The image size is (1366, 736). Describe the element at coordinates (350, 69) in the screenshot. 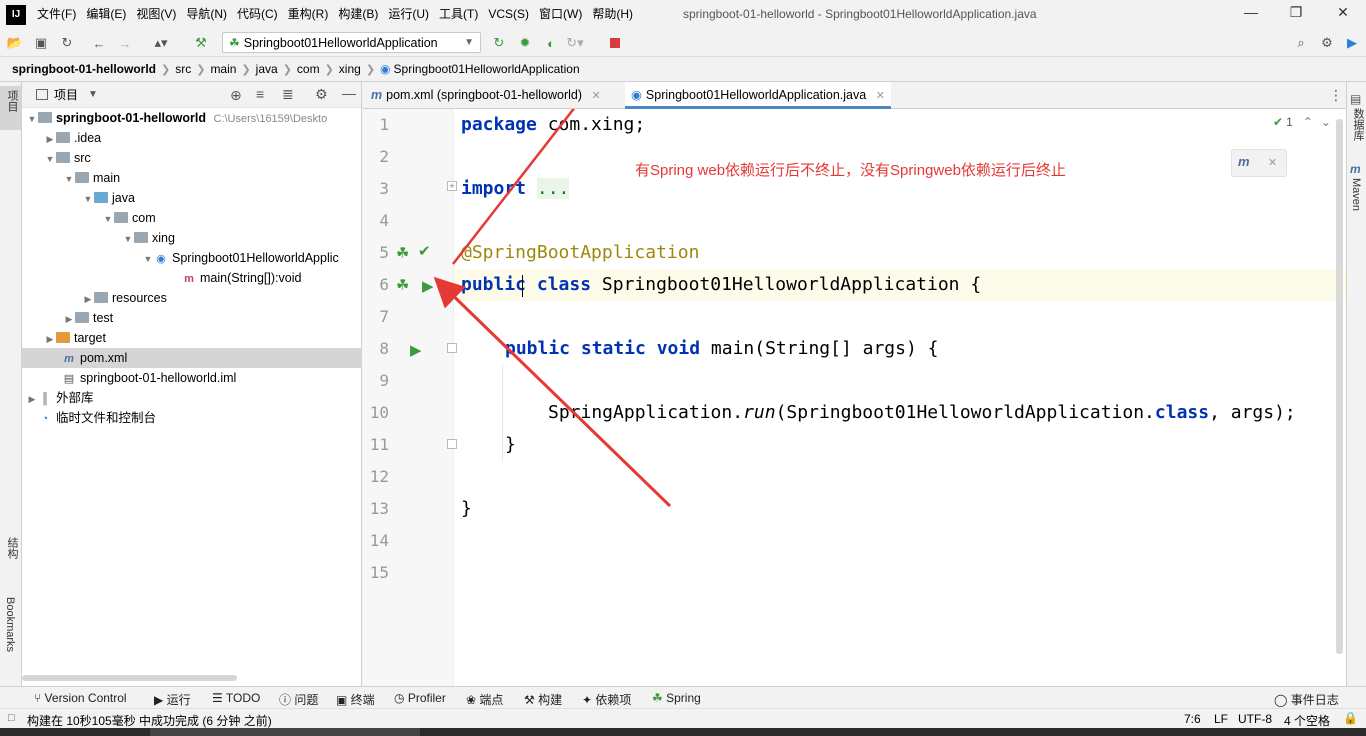

I see `crumb-xing: xing` at that location.